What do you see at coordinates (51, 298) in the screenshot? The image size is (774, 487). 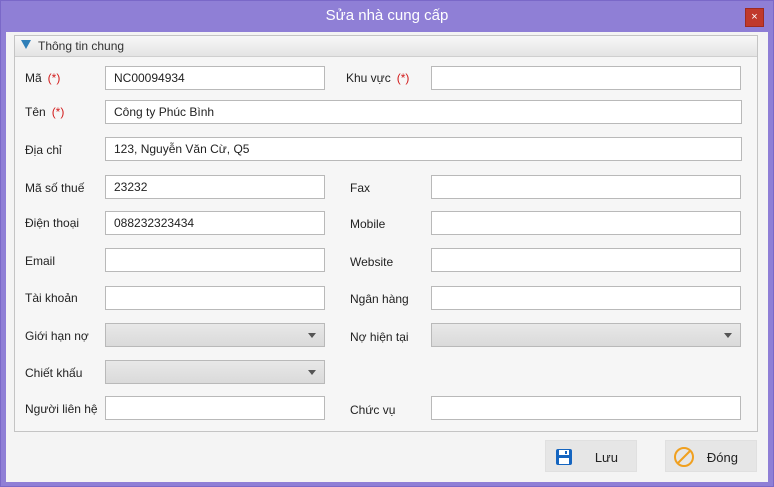 I see `tai-khoan-label: Tài khoản` at bounding box center [51, 298].